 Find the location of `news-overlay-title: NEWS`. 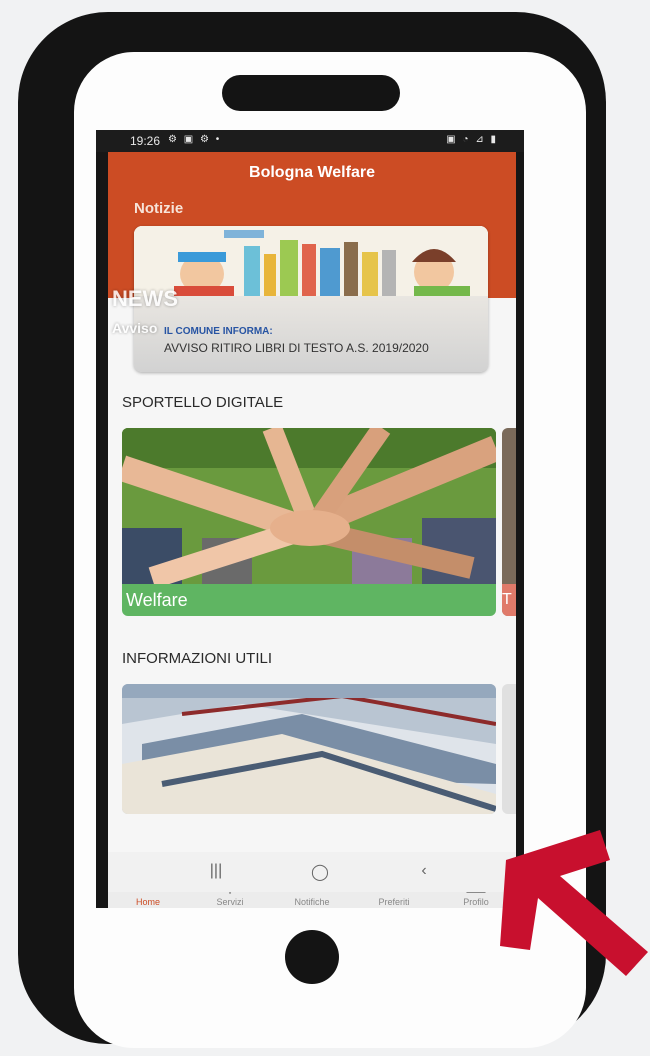

news-overlay-title: NEWS is located at coordinates (145, 298).